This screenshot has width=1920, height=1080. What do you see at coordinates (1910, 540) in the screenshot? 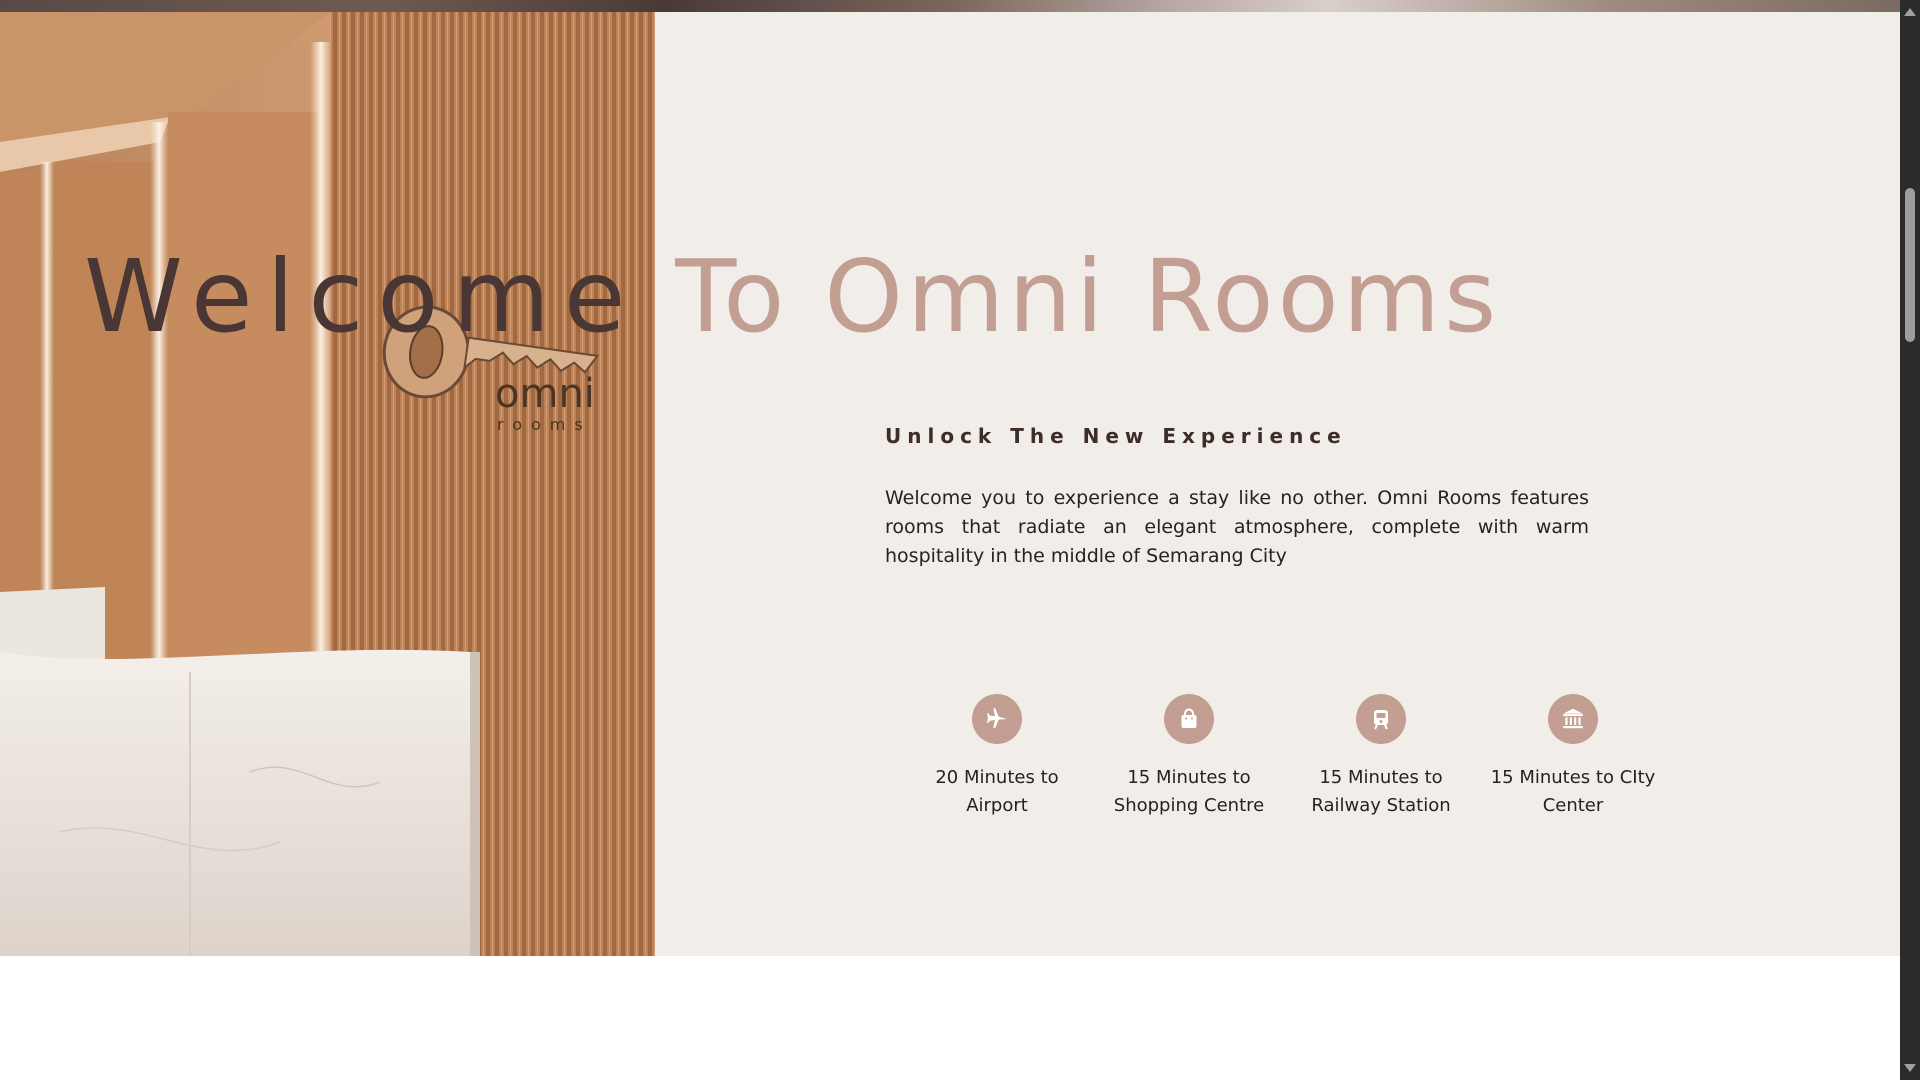
I see `page-scrollbar` at bounding box center [1910, 540].